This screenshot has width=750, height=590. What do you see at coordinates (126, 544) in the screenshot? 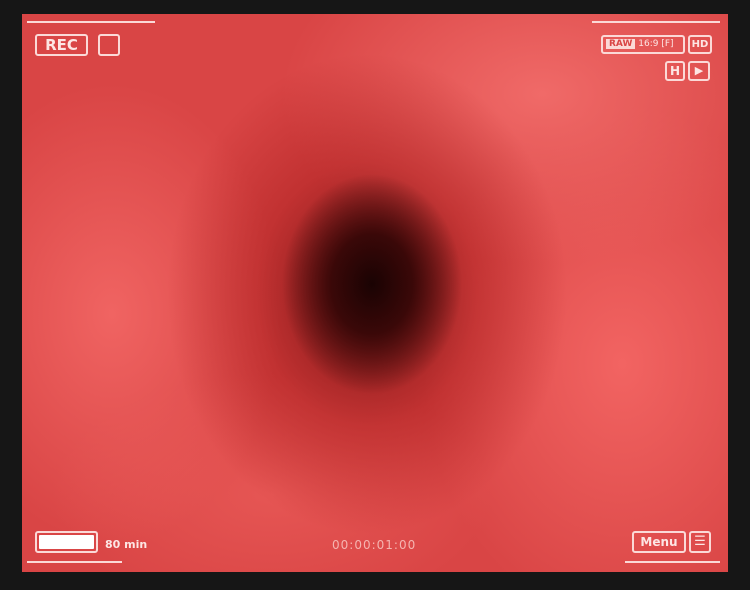
I see `battery-remaining-text: 80 min` at bounding box center [126, 544].